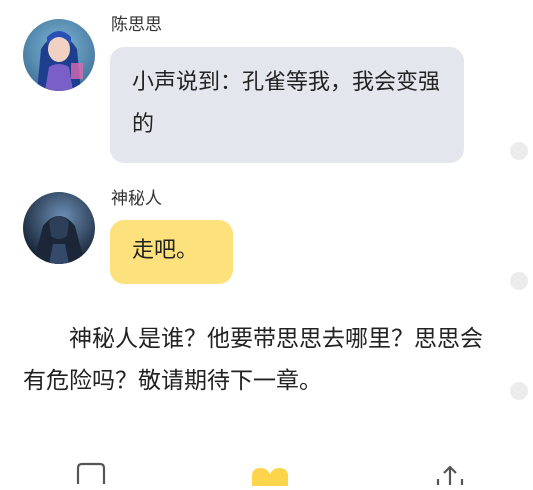  I want to click on heart-icon, so click(270, 478).